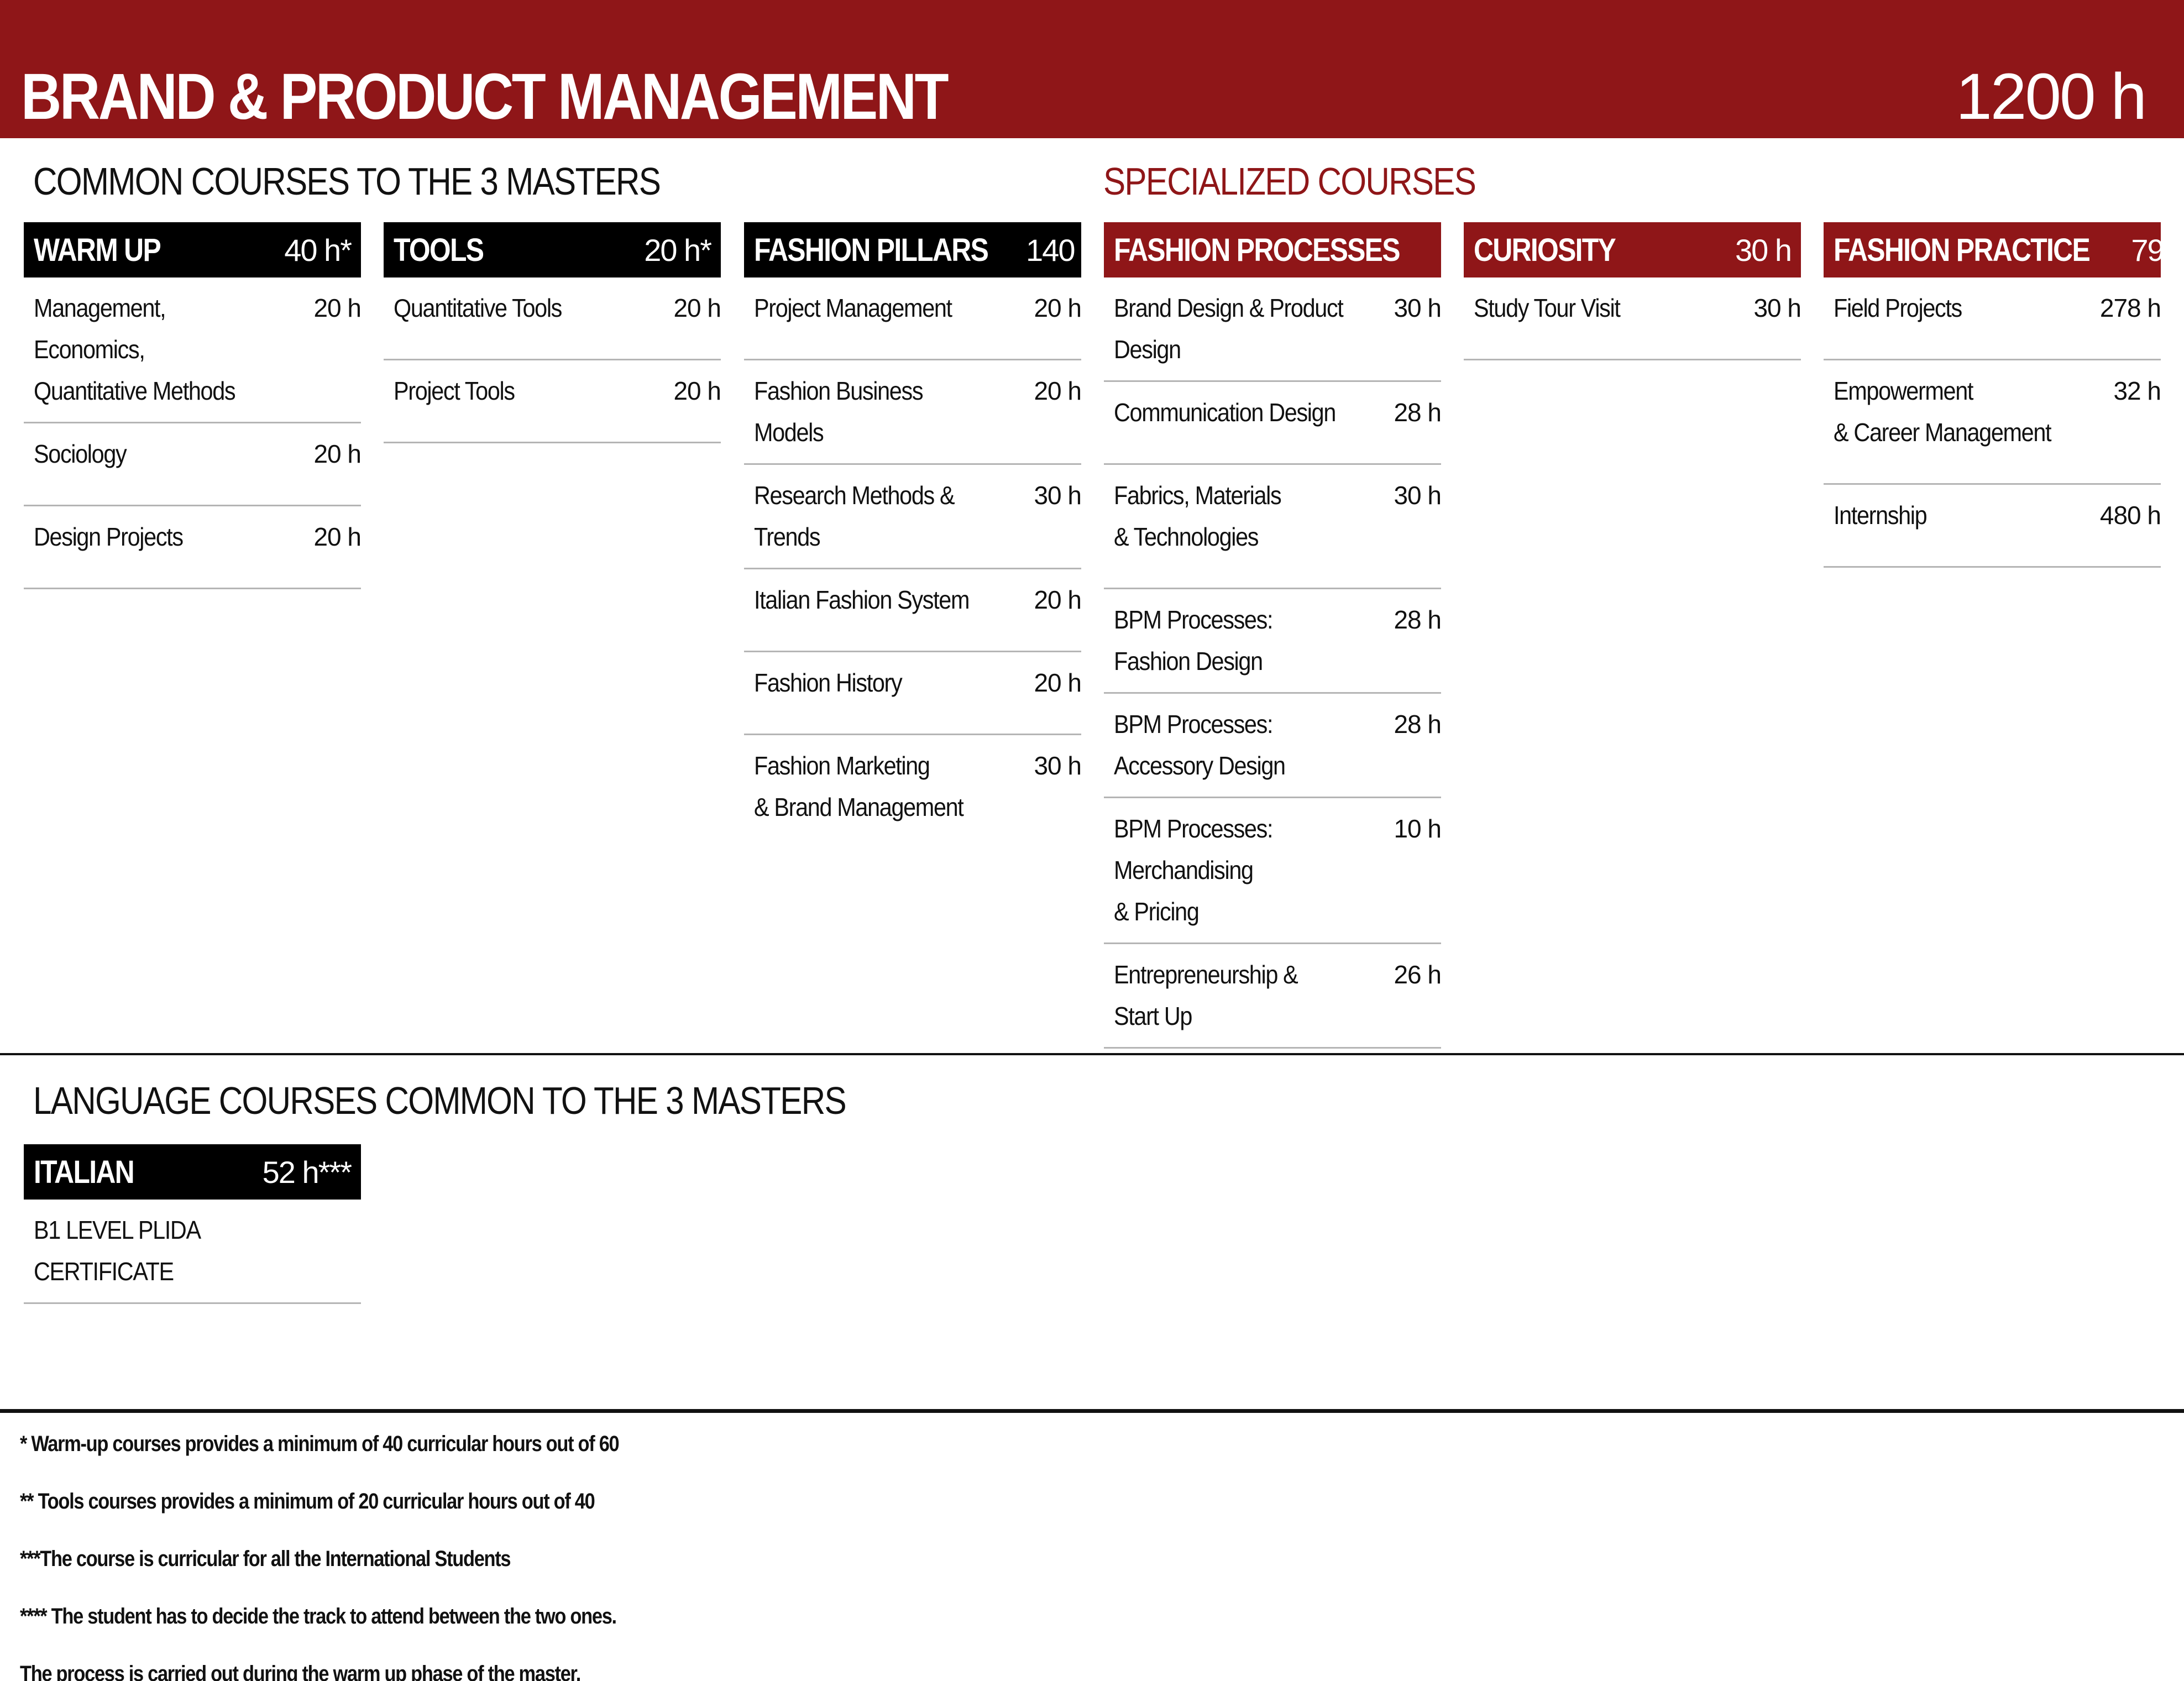 The height and width of the screenshot is (1681, 2184). I want to click on course-row: Entrepreneurship & Start Up 26 h, so click(1273, 996).